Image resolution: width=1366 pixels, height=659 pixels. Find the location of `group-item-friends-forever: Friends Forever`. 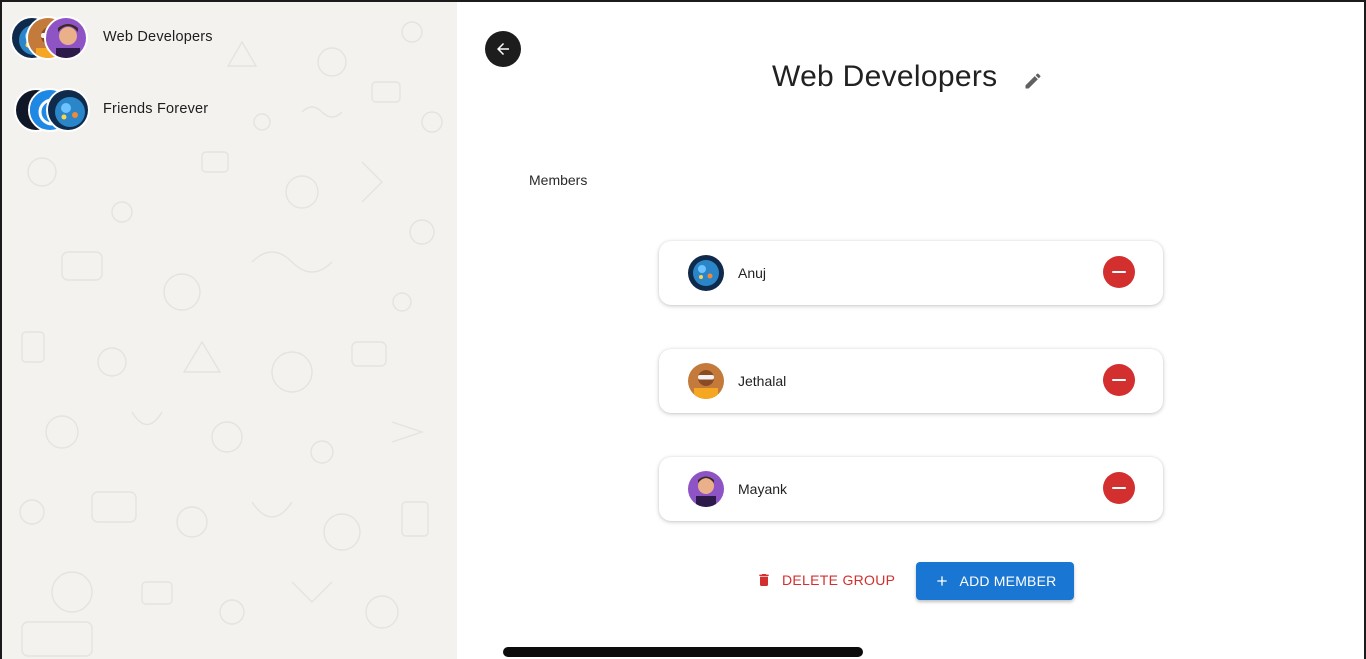

group-item-friends-forever: Friends Forever is located at coordinates (229, 109).